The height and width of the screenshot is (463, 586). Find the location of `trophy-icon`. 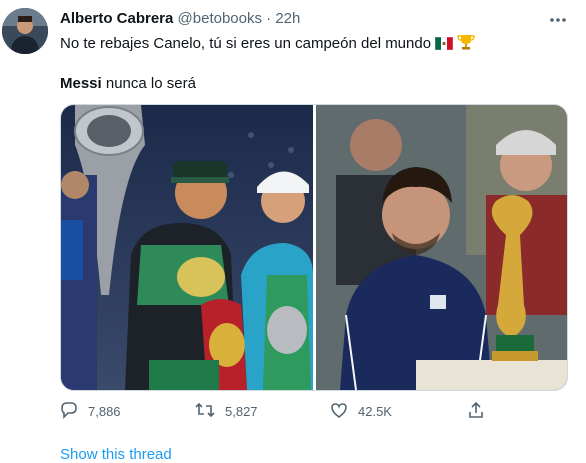

trophy-icon is located at coordinates (466, 45).